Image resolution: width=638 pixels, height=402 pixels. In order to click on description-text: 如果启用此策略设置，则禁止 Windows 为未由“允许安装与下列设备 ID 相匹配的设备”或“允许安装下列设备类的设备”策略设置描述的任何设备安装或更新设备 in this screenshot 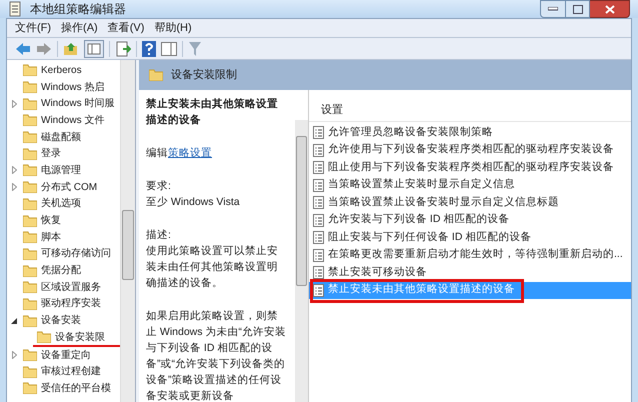, I will do `click(216, 355)`.